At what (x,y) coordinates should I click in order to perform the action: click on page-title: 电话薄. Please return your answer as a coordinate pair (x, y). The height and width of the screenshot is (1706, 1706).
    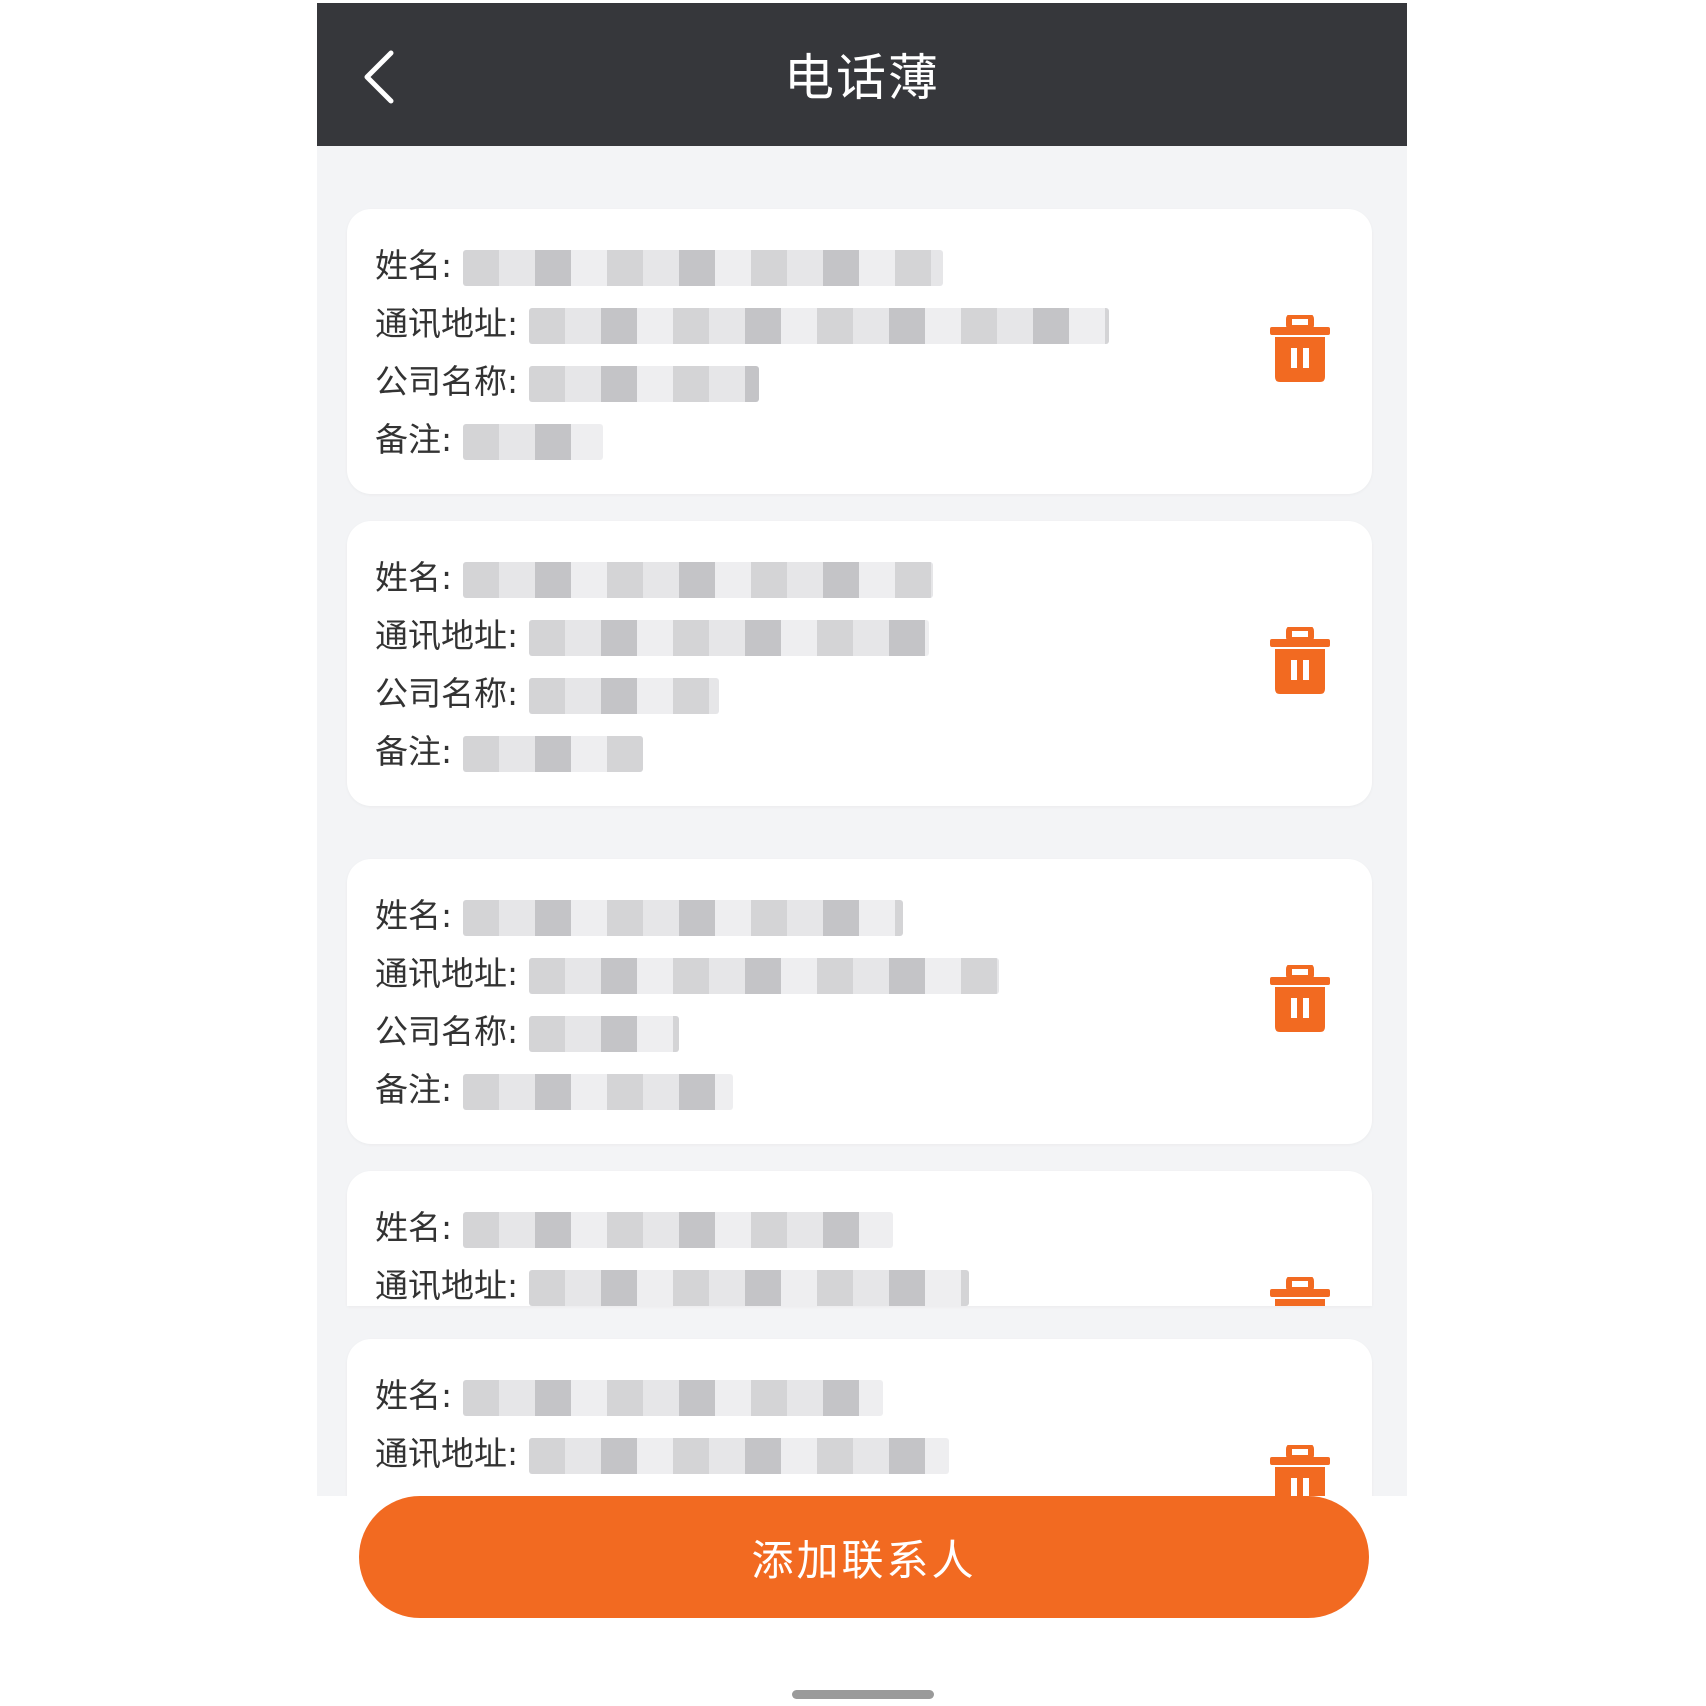
    Looking at the image, I should click on (862, 78).